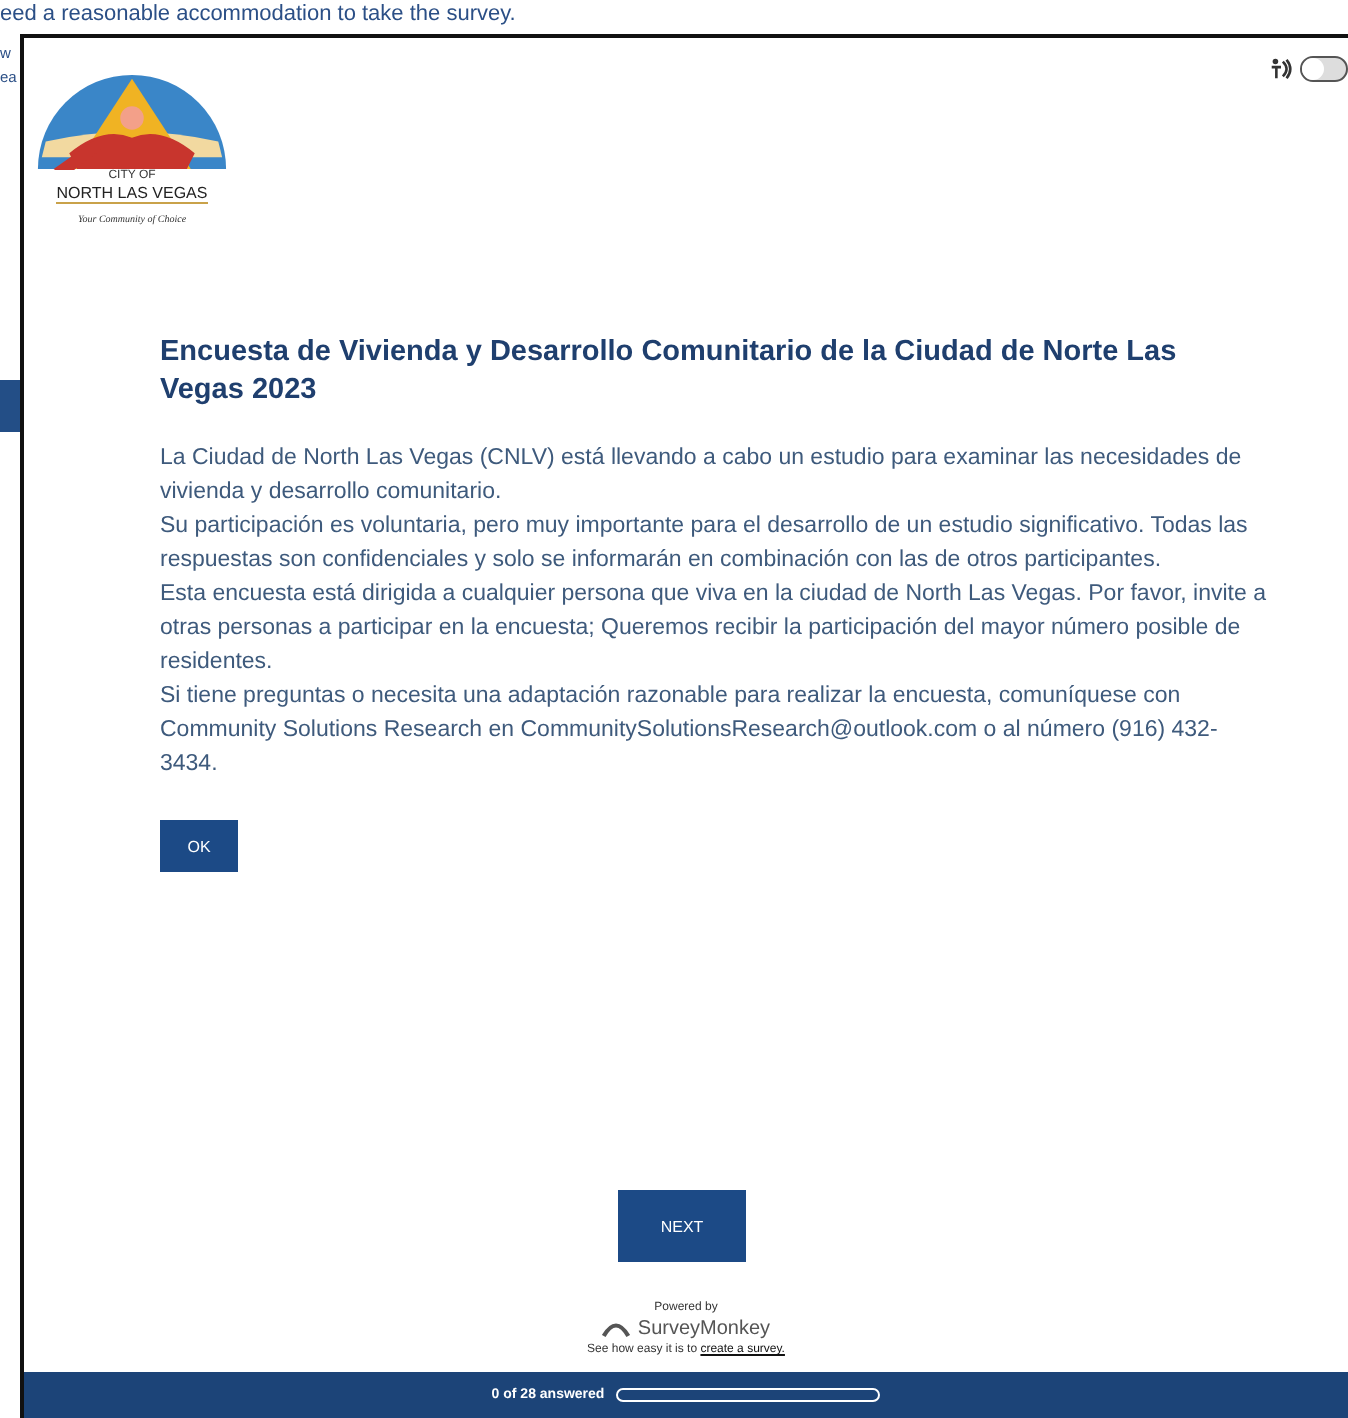 The image size is (1348, 1418). Describe the element at coordinates (132, 120) in the screenshot. I see `city-emblem-icon` at that location.